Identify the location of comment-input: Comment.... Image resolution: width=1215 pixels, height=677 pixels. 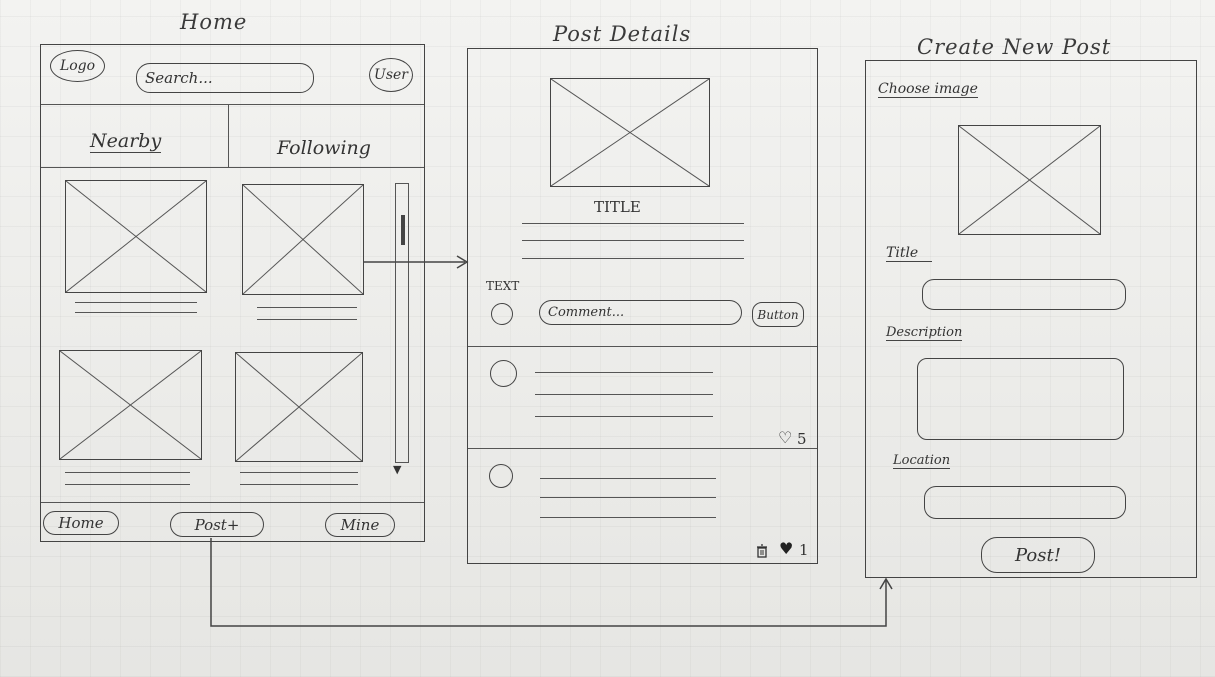
(640, 312).